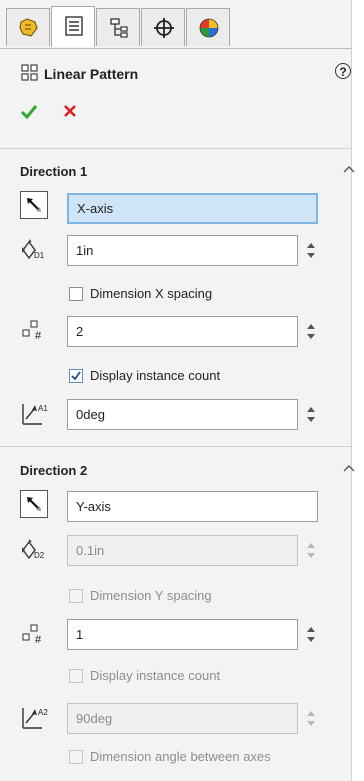 This screenshot has width=364, height=781. I want to click on dimension-angle-between-axes-label: Dimension angle between axes, so click(180, 756).